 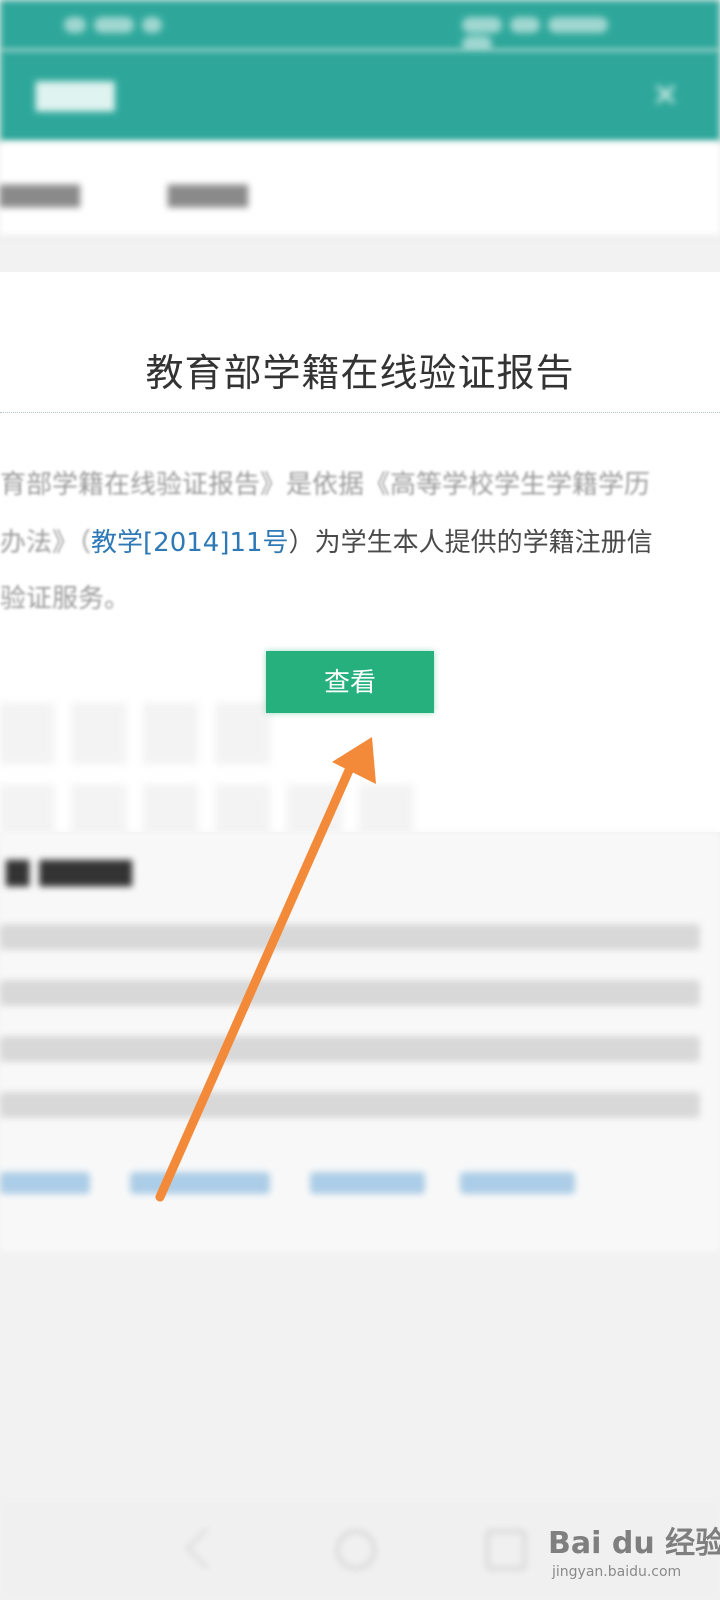 I want to click on document-number-link: 教学[2014]11号, so click(x=190, y=543).